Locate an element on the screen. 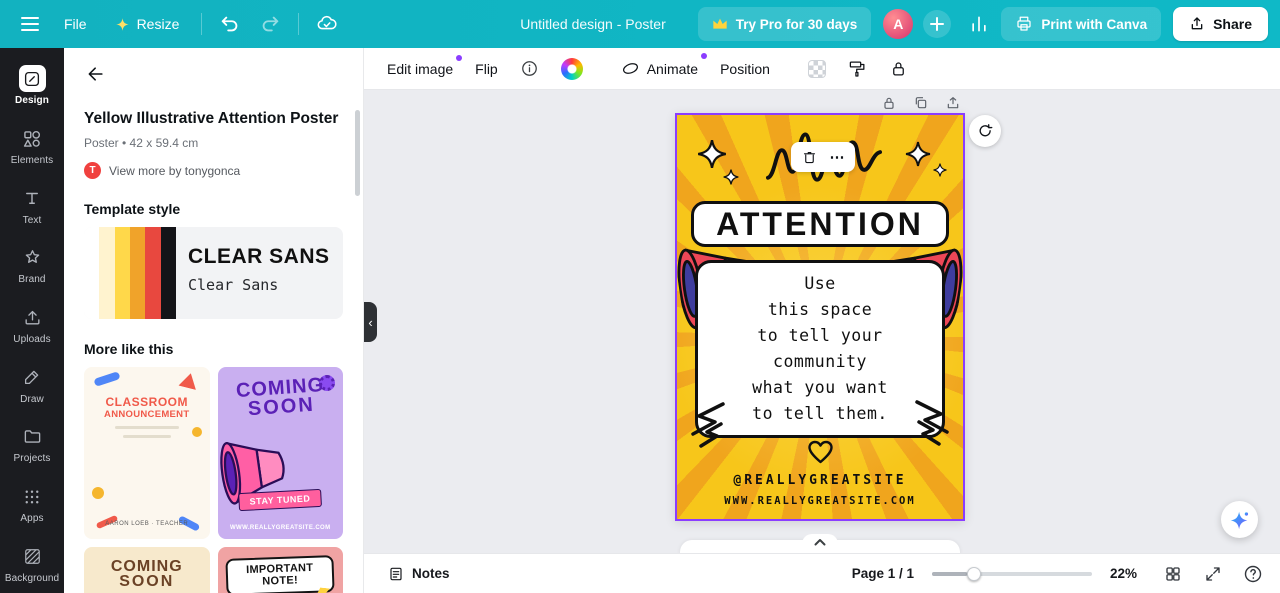 This screenshot has width=1280, height=593. poster-website: WWW.REALLYGREATSITE.COM is located at coordinates (820, 501).